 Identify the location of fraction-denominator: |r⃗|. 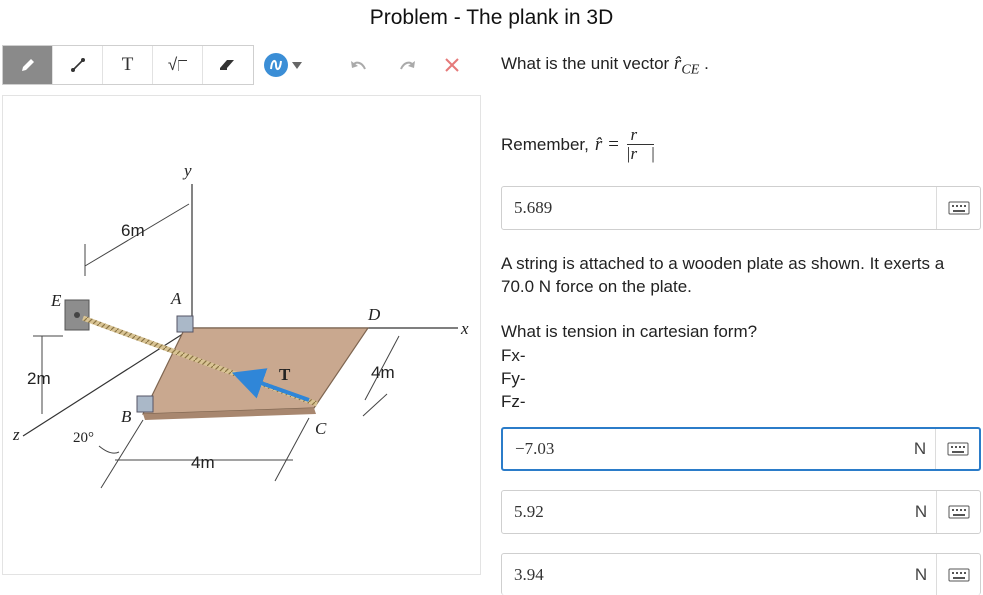
(640, 153).